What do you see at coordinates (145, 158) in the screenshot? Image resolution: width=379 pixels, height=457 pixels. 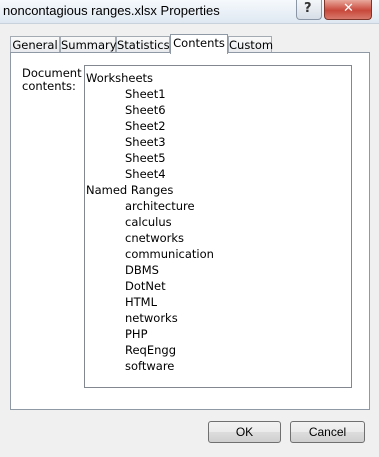 I see `list-item: Sheet5` at bounding box center [145, 158].